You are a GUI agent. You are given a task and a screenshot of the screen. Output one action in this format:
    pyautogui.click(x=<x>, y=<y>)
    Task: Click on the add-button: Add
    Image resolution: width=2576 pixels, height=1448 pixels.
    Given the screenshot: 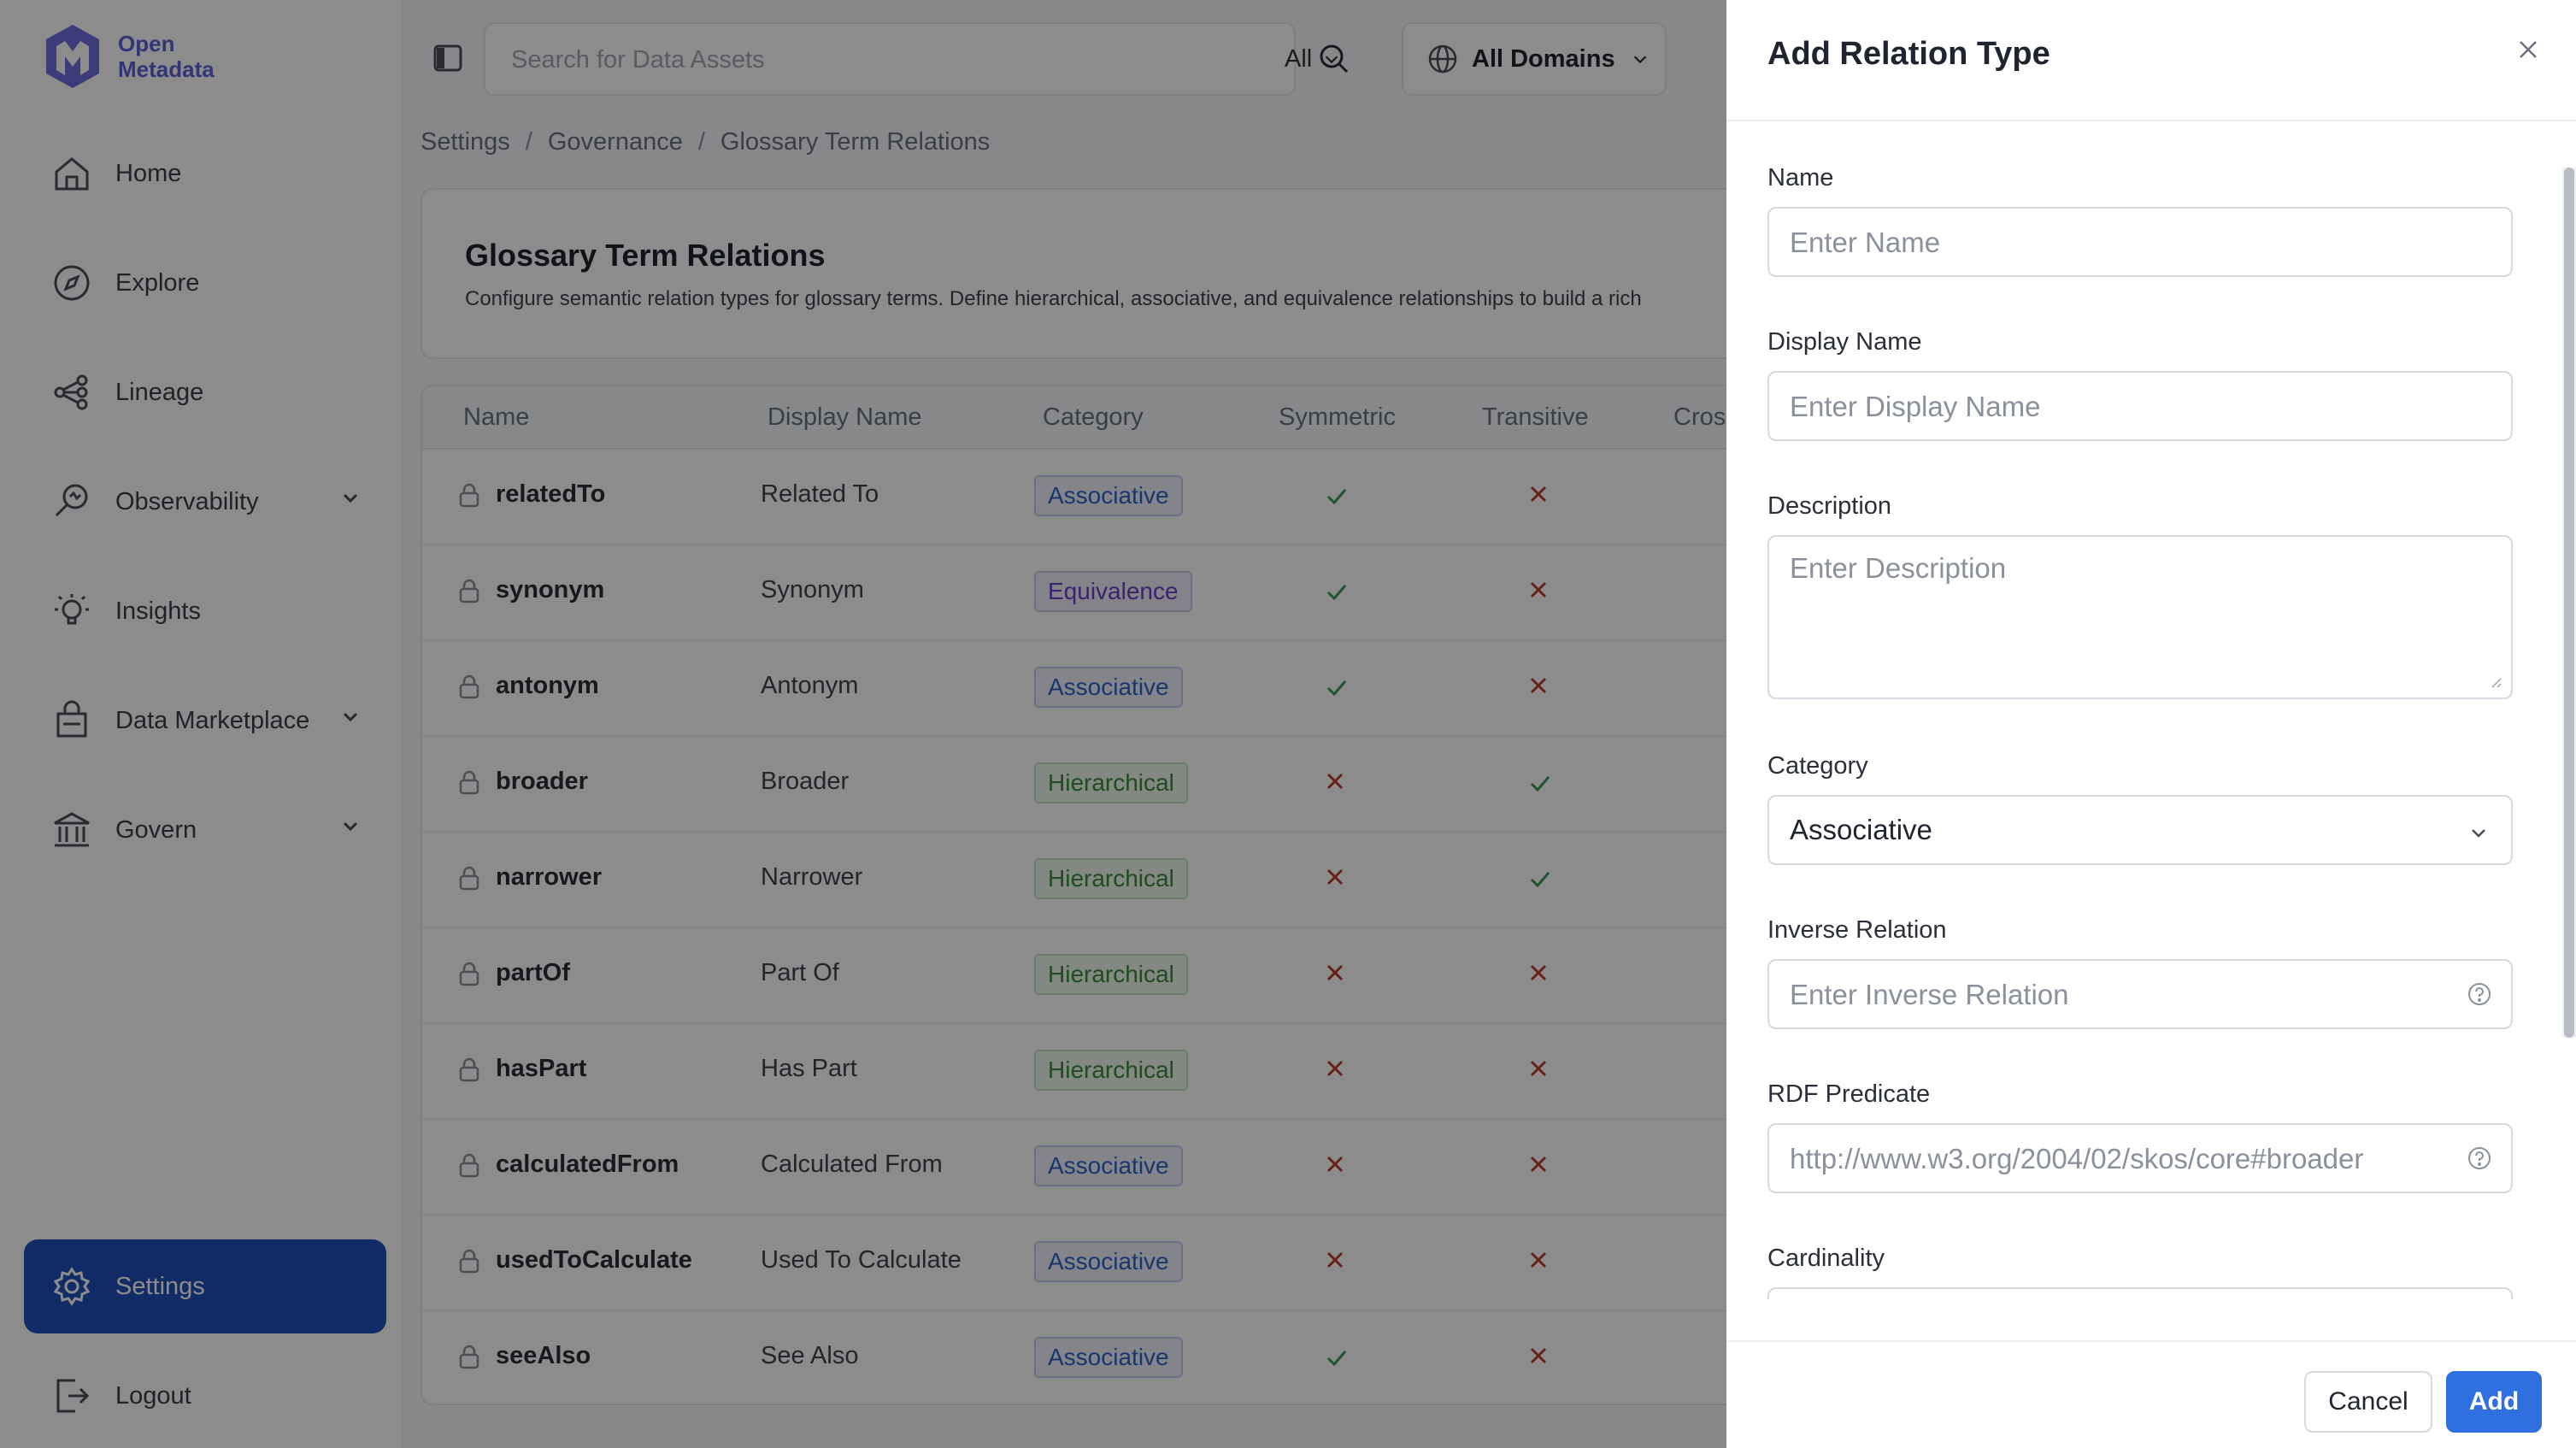 What is the action you would take?
    pyautogui.click(x=2494, y=1402)
    